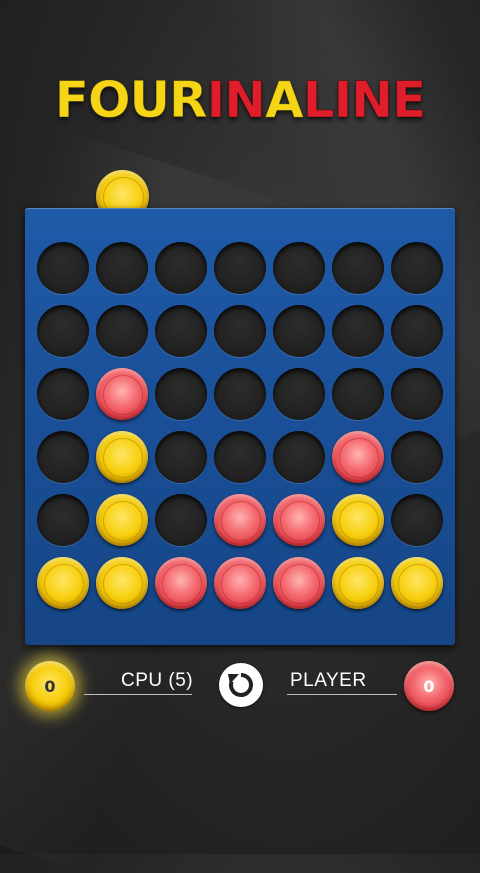 The height and width of the screenshot is (873, 480). What do you see at coordinates (285, 100) in the screenshot?
I see `title-a: A` at bounding box center [285, 100].